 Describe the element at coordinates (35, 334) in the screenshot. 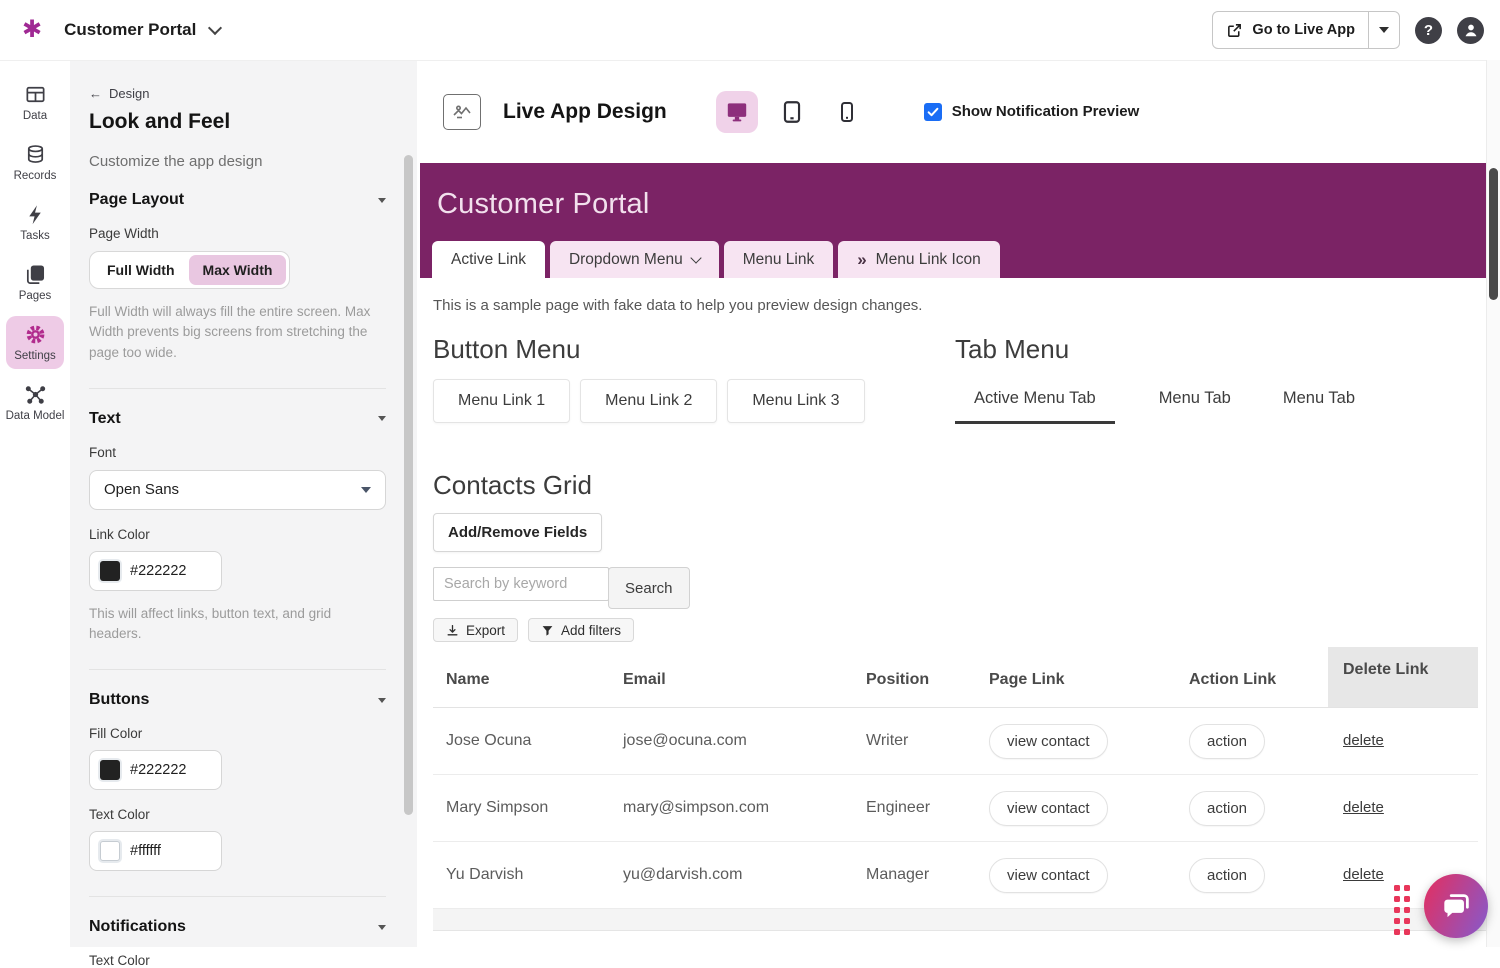

I see `gear-icon` at that location.